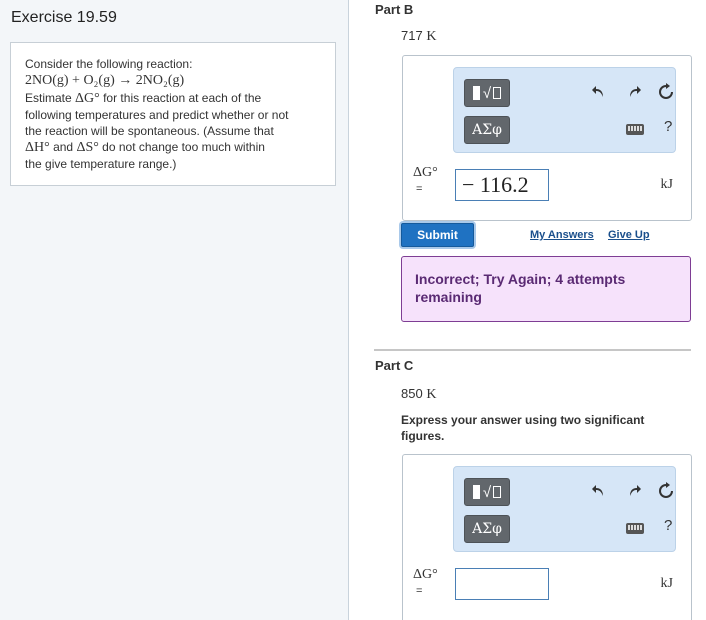  I want to click on section-divider, so click(532, 350).